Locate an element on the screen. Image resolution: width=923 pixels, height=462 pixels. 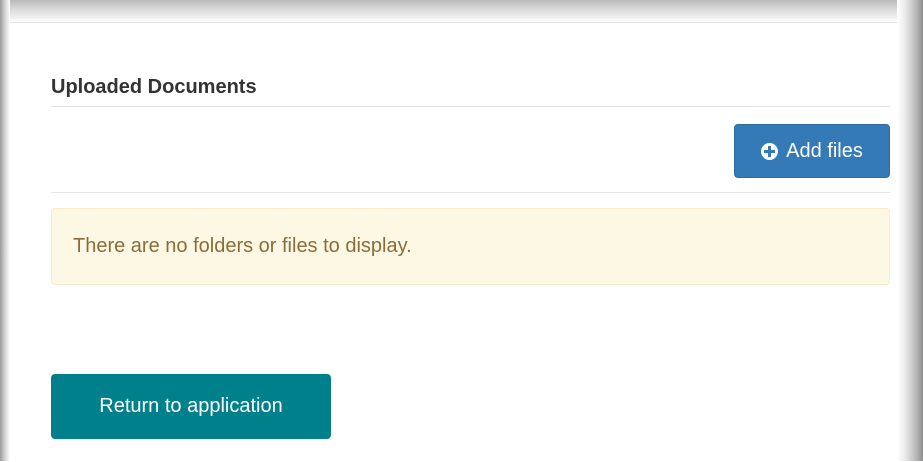
title-divider is located at coordinates (470, 106).